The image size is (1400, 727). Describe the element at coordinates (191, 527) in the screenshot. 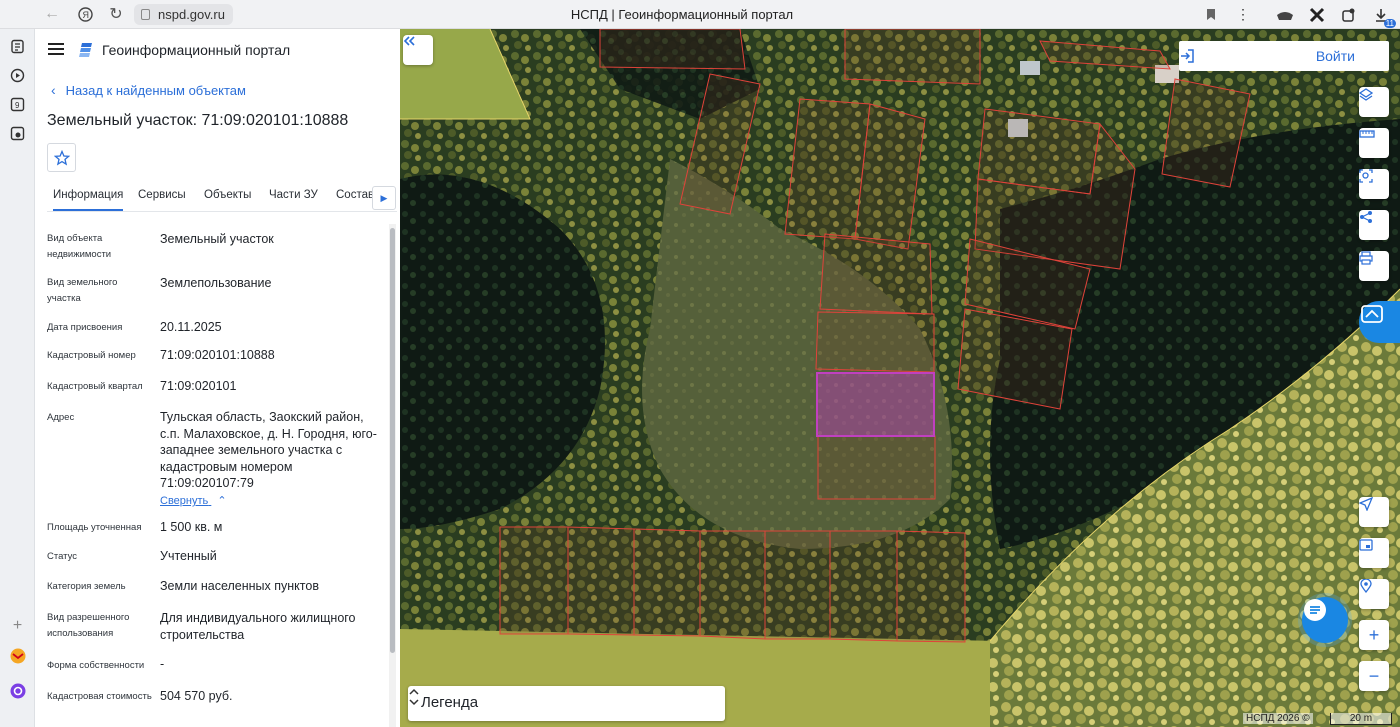

I see `row-value-area: 1 500 кв. м` at that location.